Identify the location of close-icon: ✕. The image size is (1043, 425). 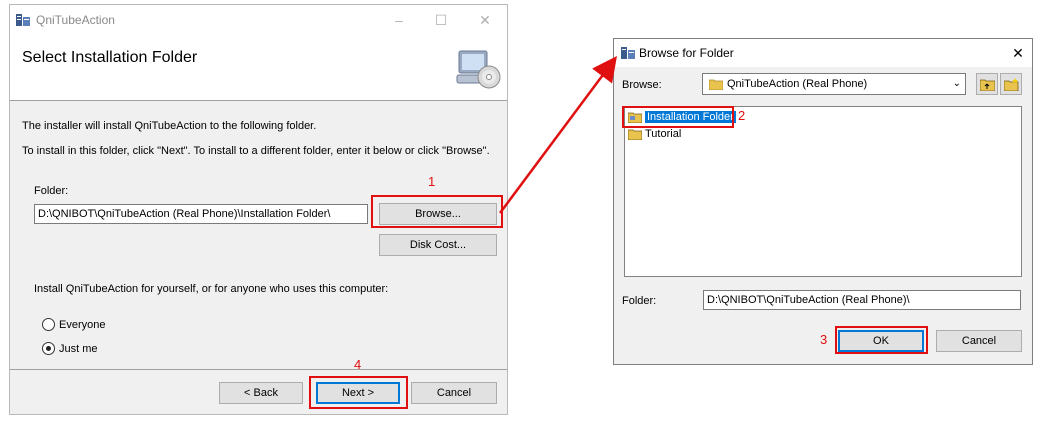
(485, 20).